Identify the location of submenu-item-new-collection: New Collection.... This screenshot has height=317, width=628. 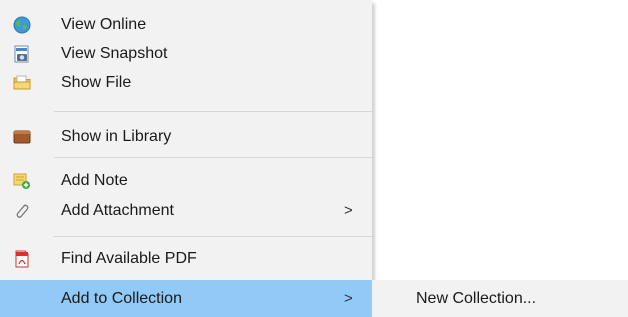
(500, 298).